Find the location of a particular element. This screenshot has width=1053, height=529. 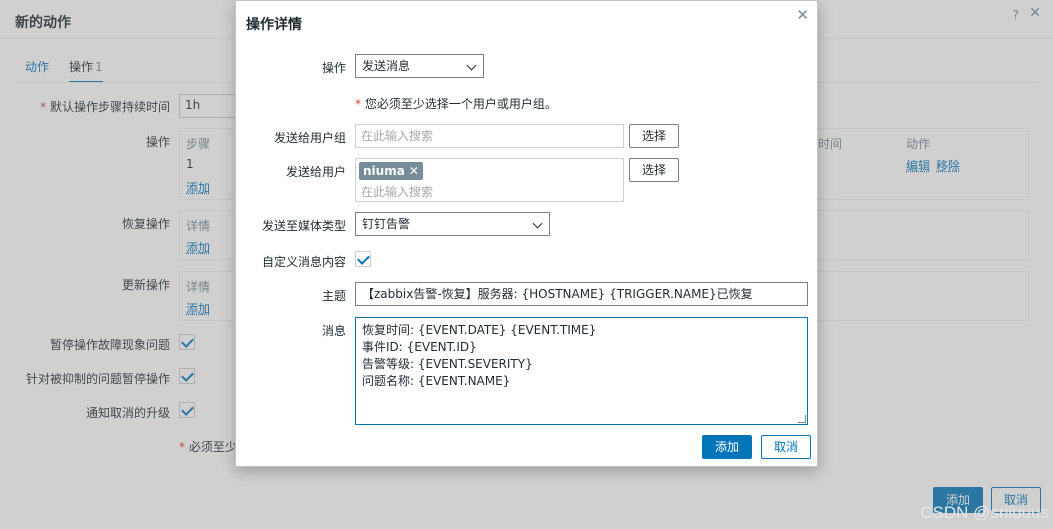

close-icon: ✕ is located at coordinates (802, 15).